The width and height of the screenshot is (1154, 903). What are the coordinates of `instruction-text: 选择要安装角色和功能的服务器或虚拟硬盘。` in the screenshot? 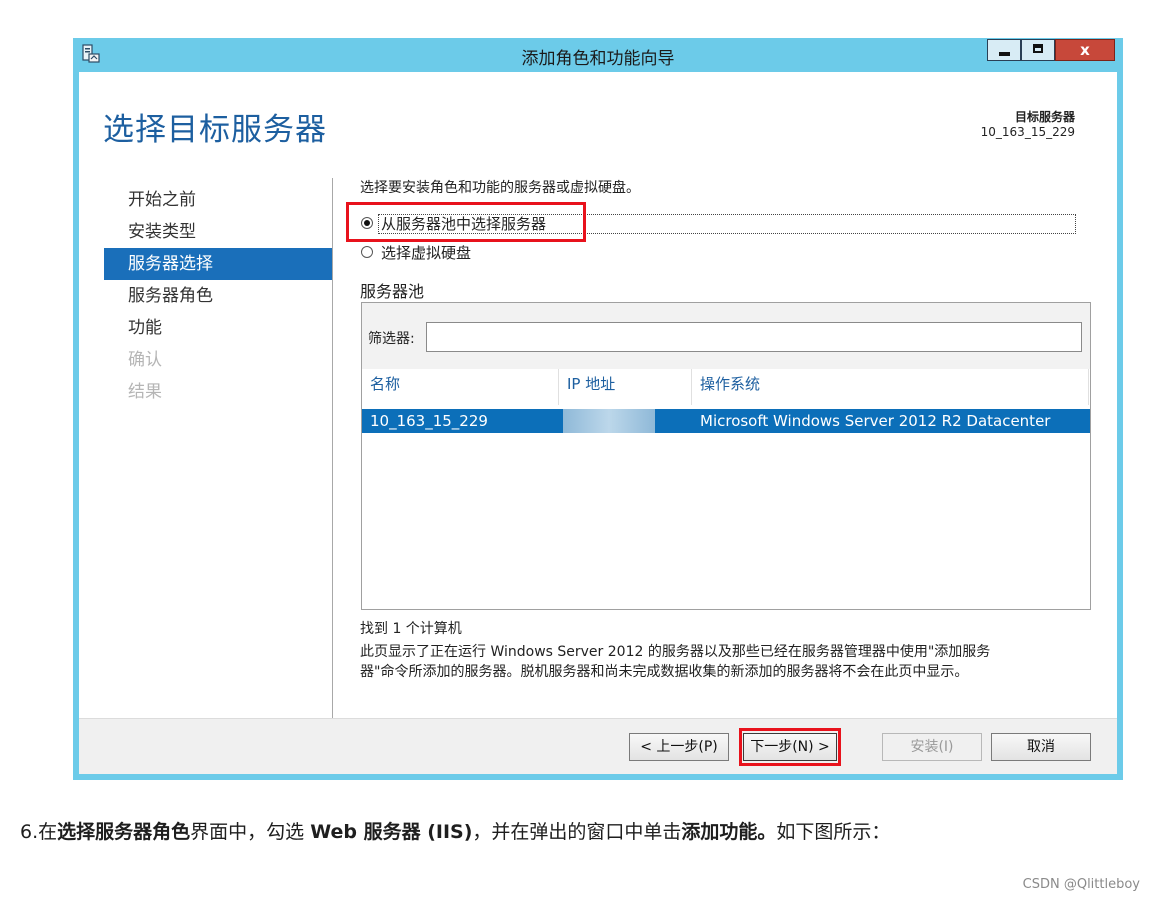 It's located at (500, 188).